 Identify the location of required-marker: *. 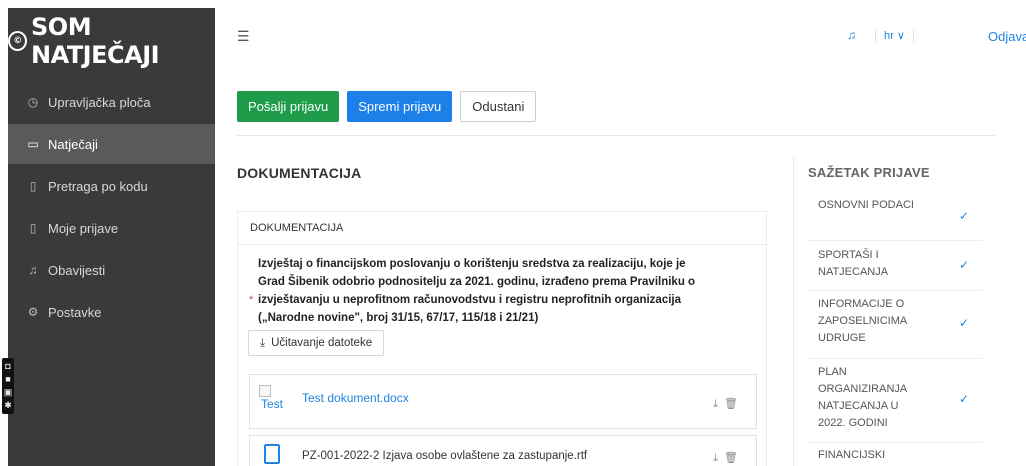
(251, 300).